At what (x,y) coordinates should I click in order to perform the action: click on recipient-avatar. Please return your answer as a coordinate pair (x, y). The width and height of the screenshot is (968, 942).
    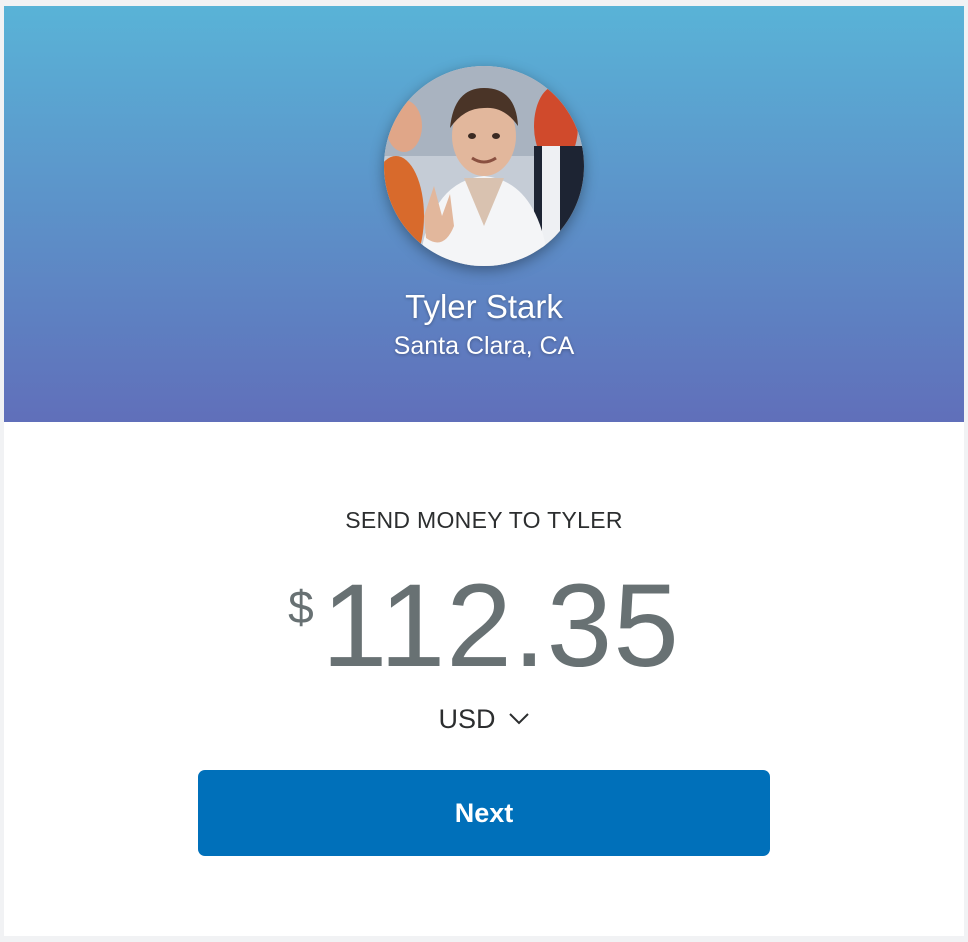
    Looking at the image, I should click on (484, 166).